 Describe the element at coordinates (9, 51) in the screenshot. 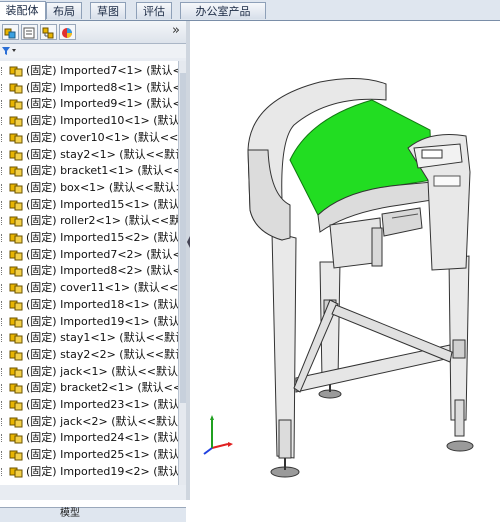

I see `filter-icon` at that location.